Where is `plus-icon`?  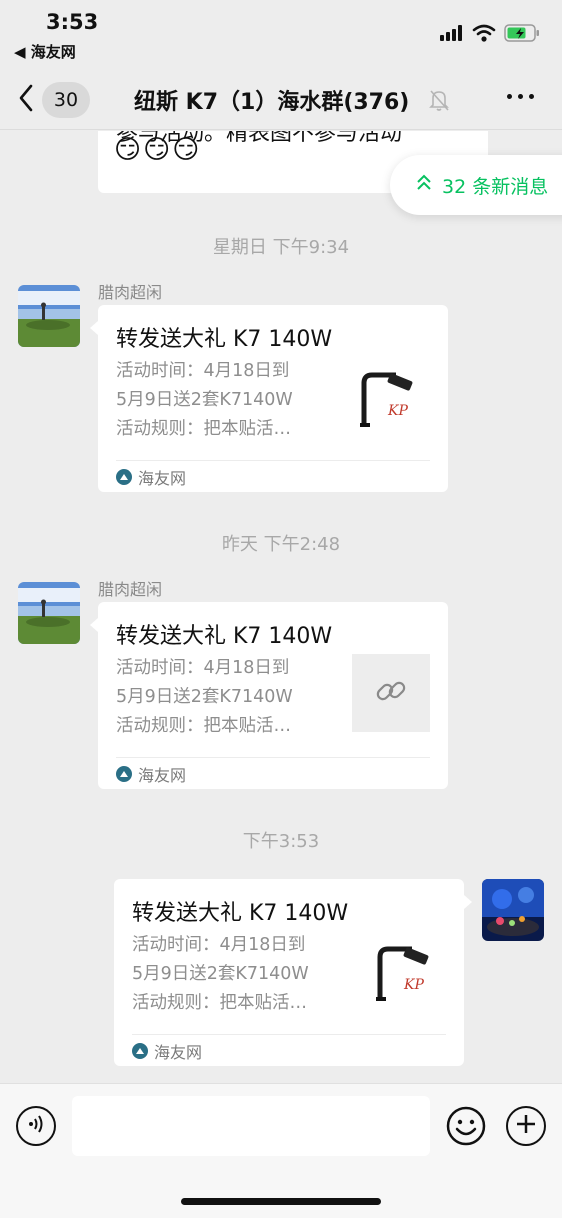
plus-icon is located at coordinates (526, 1126).